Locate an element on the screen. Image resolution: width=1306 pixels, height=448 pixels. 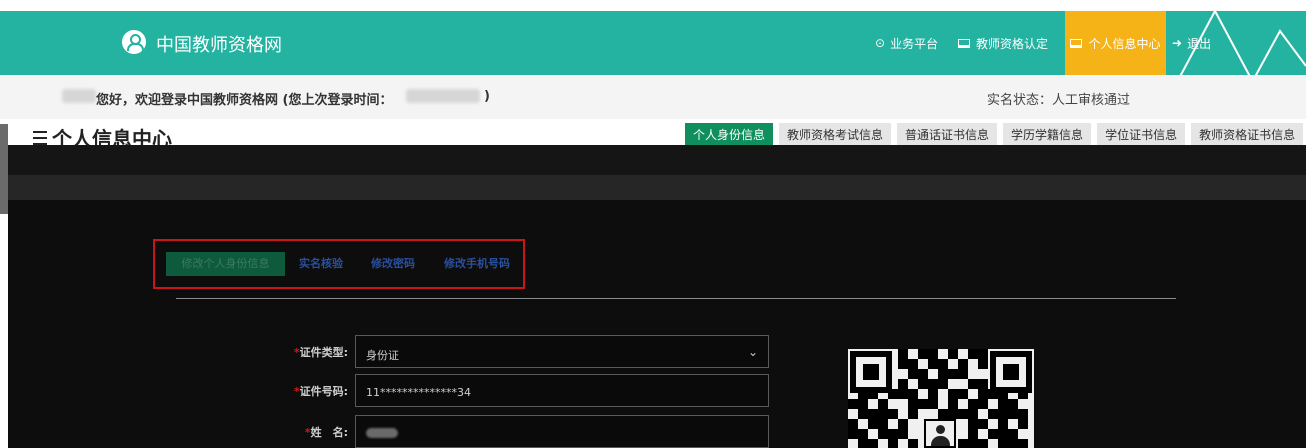
nav-label: 教师资格认定 is located at coordinates (1012, 43).